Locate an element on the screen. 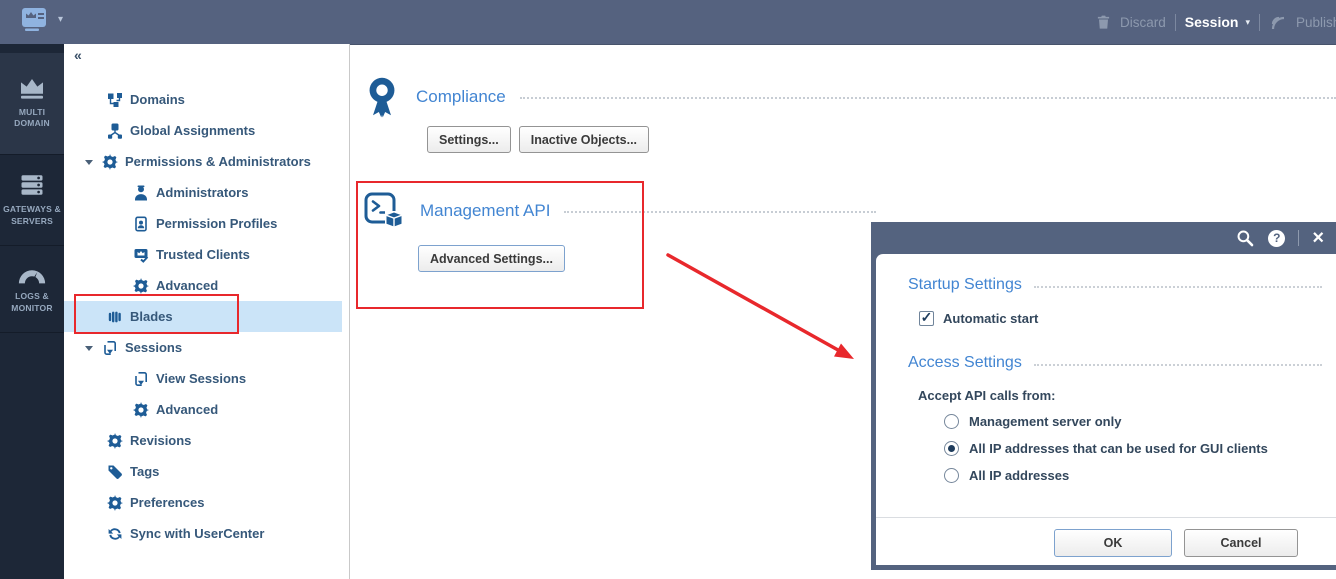 This screenshot has width=1336, height=579. app-menu-button is located at coordinates (36, 20).